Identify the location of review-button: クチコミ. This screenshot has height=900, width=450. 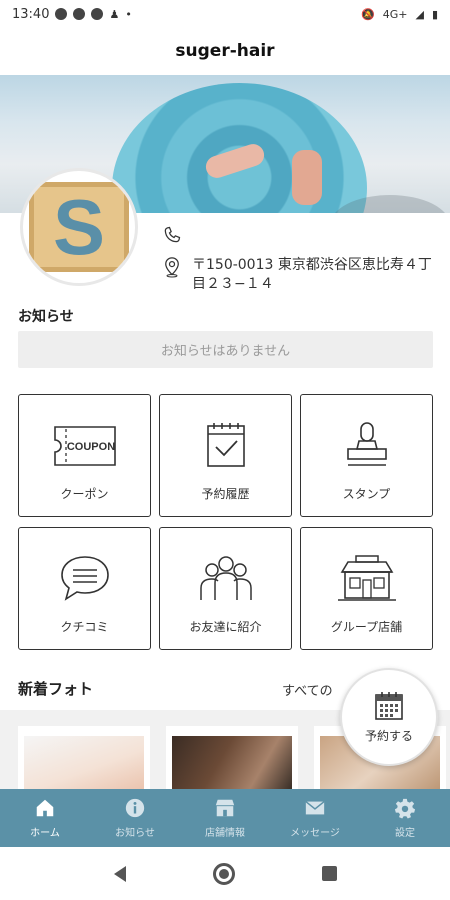
(84, 588).